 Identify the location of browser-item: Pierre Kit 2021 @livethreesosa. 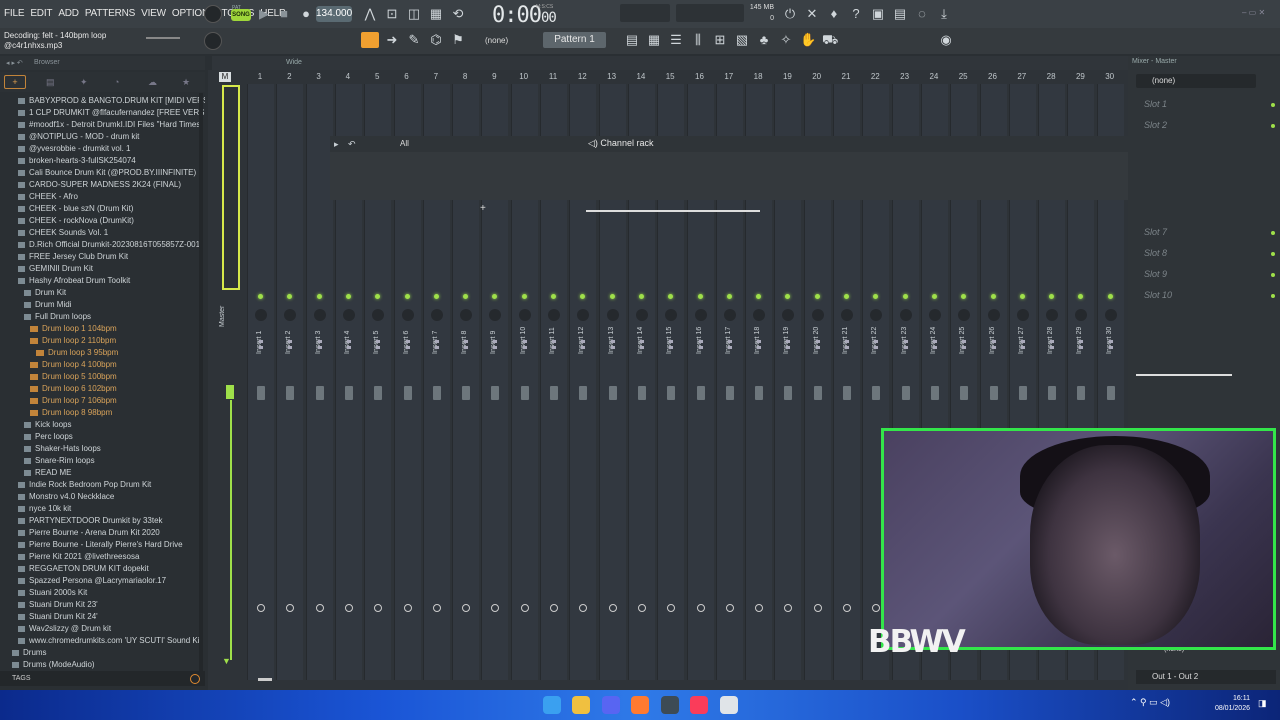
(69, 557).